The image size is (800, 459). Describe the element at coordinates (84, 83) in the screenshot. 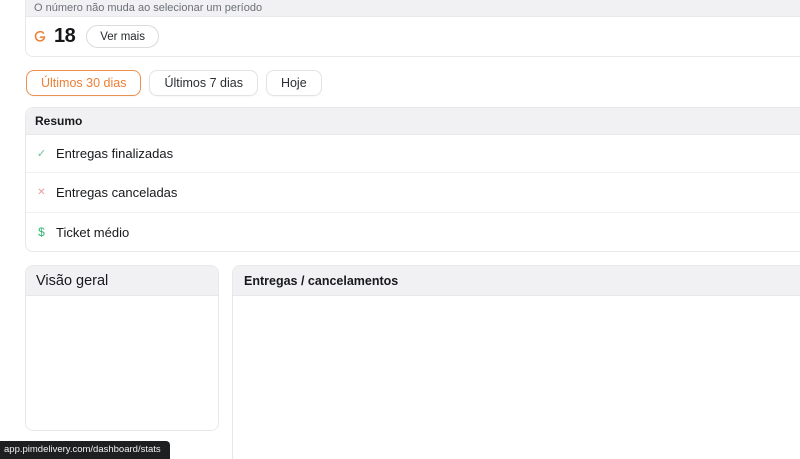

I see `filter-last-30-days: Últimos 30 dias` at that location.